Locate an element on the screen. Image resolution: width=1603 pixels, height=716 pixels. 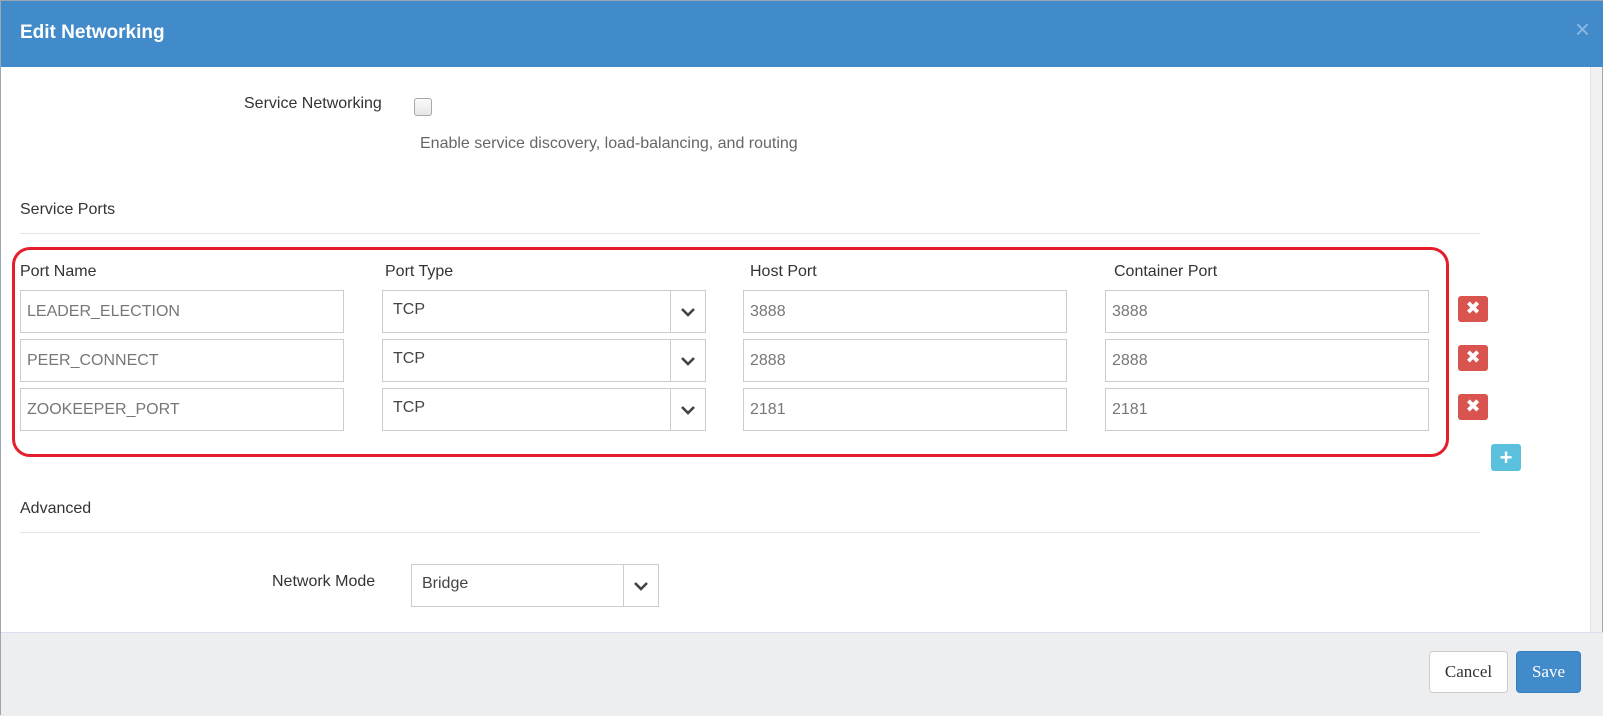
port-name-input: ZOOKEEPER_PORT is located at coordinates (182, 409).